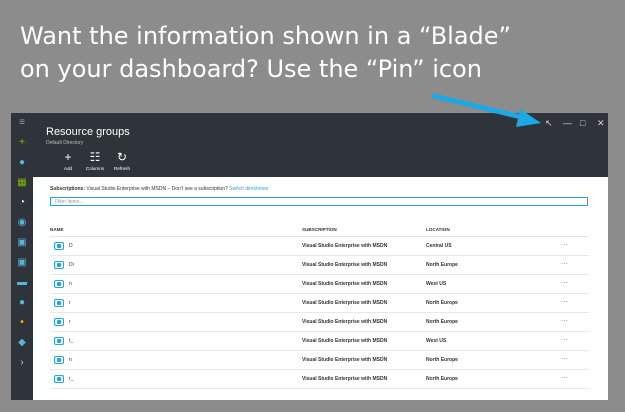 The width and height of the screenshot is (625, 412). I want to click on pointer-arrow-head, so click(528, 118).